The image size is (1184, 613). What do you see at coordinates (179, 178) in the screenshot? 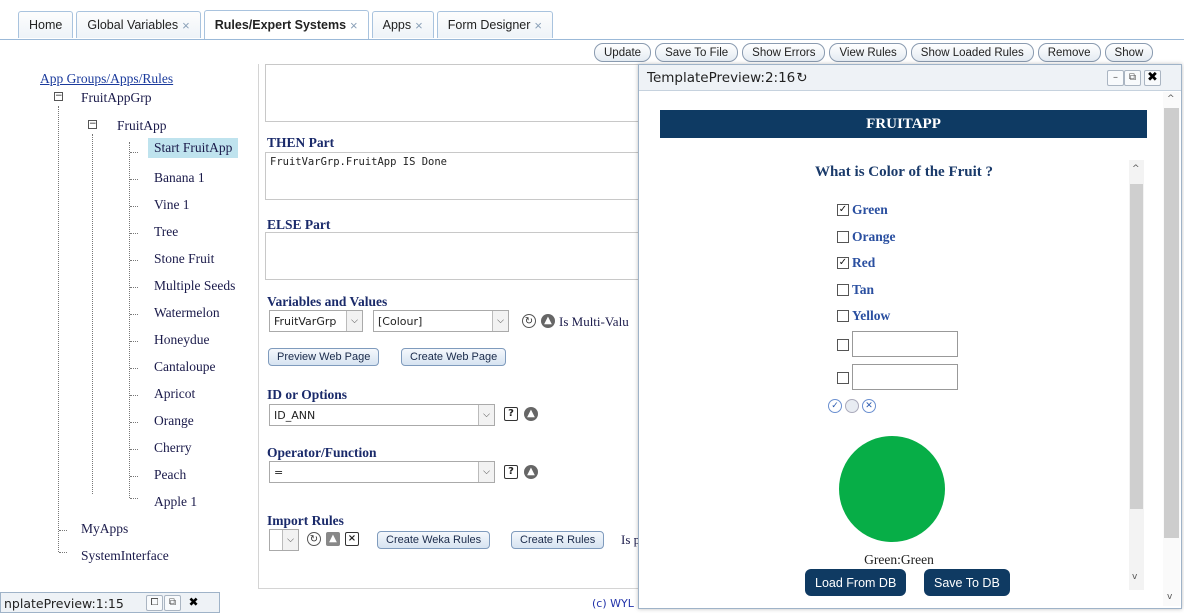
I see `tree-rule: Banana 1` at bounding box center [179, 178].